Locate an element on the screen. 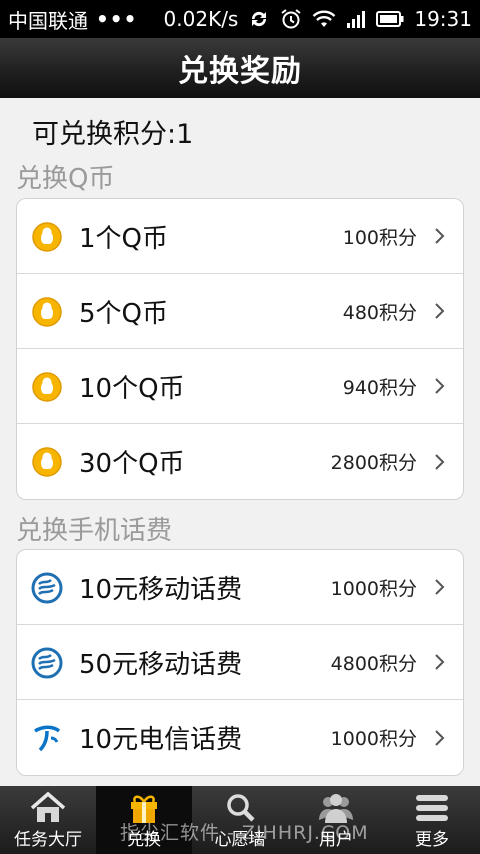  sync-icon is located at coordinates (259, 19).